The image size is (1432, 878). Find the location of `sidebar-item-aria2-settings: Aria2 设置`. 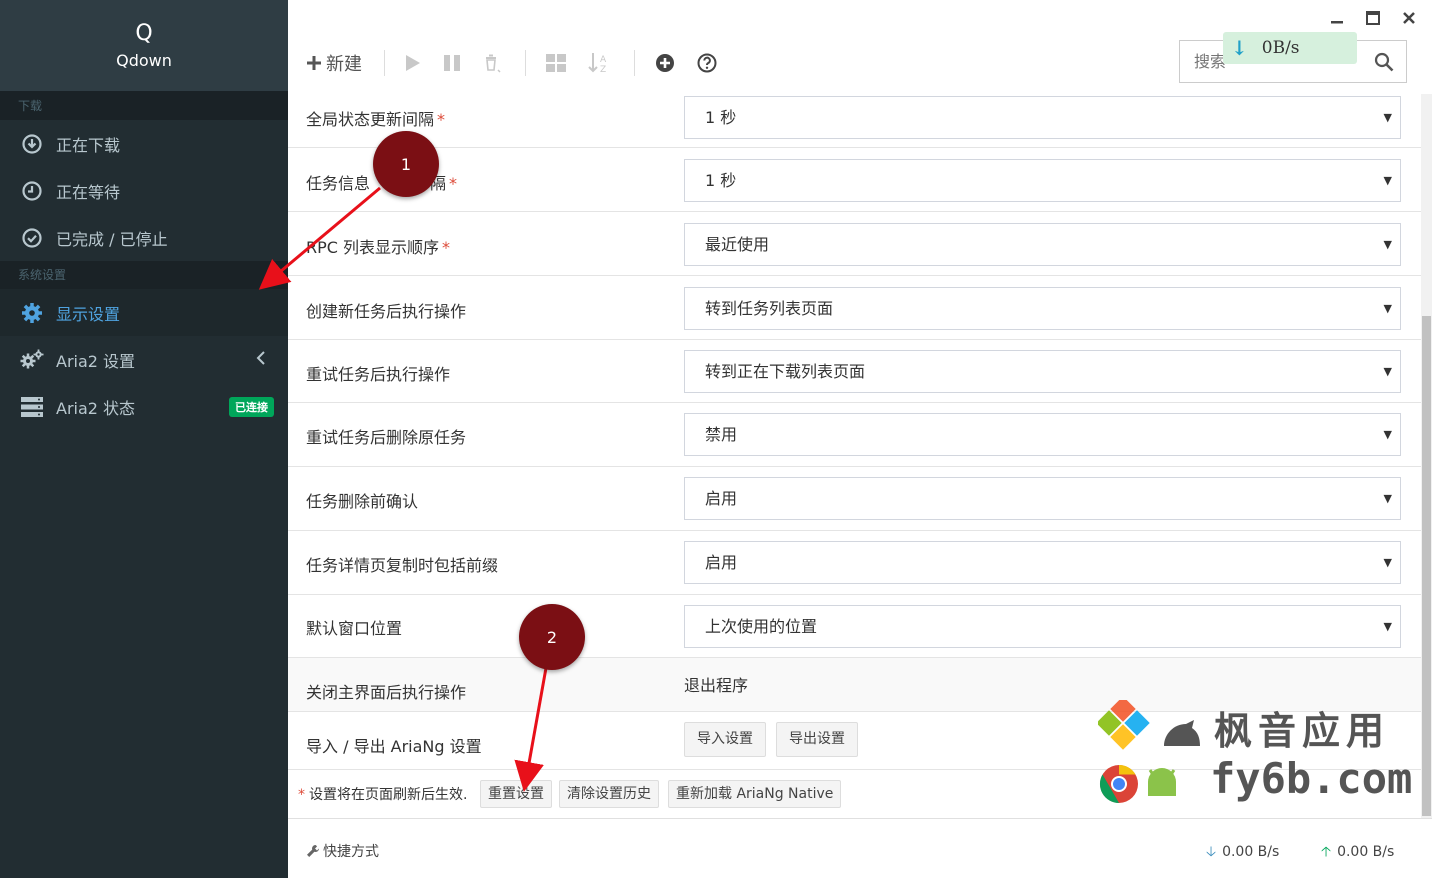

sidebar-item-aria2-settings: Aria2 设置 is located at coordinates (144, 359).